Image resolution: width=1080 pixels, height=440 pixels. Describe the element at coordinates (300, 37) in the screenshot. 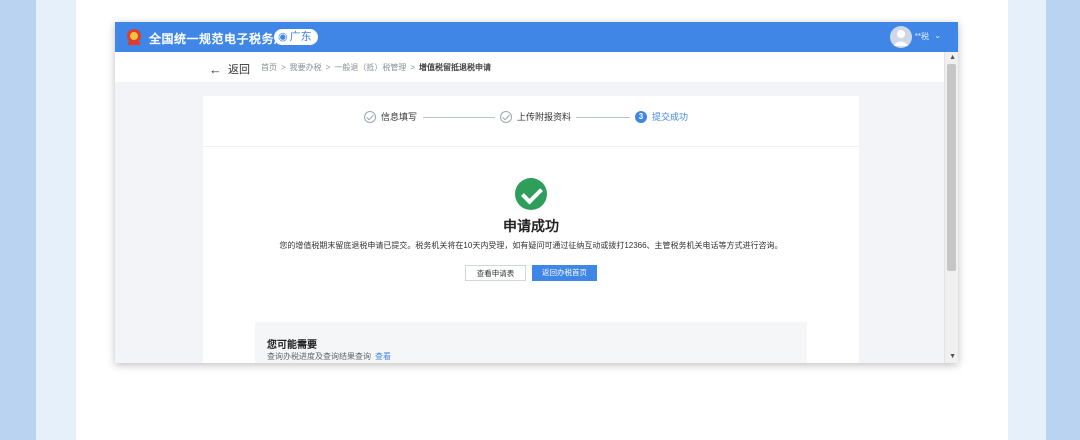

I see `region-label: 广东` at that location.